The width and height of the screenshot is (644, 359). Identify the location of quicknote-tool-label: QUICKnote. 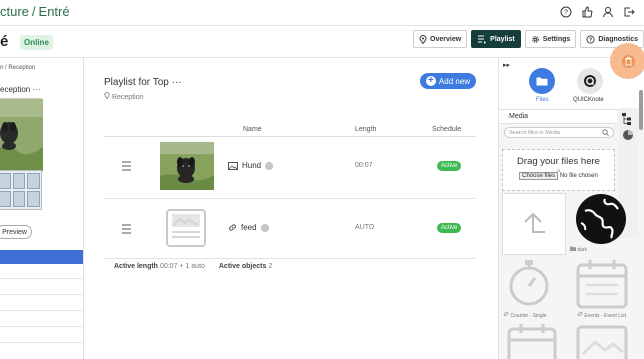
(588, 100).